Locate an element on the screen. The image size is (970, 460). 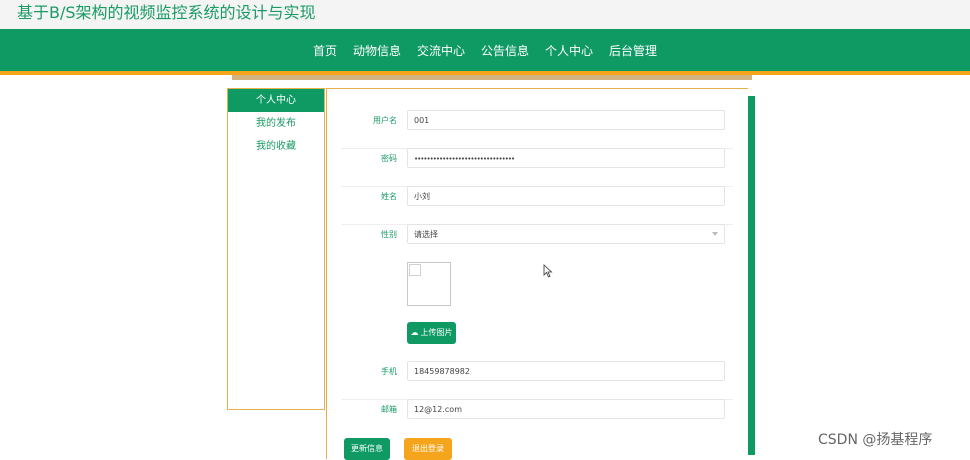
username-input: 001 is located at coordinates (566, 120).